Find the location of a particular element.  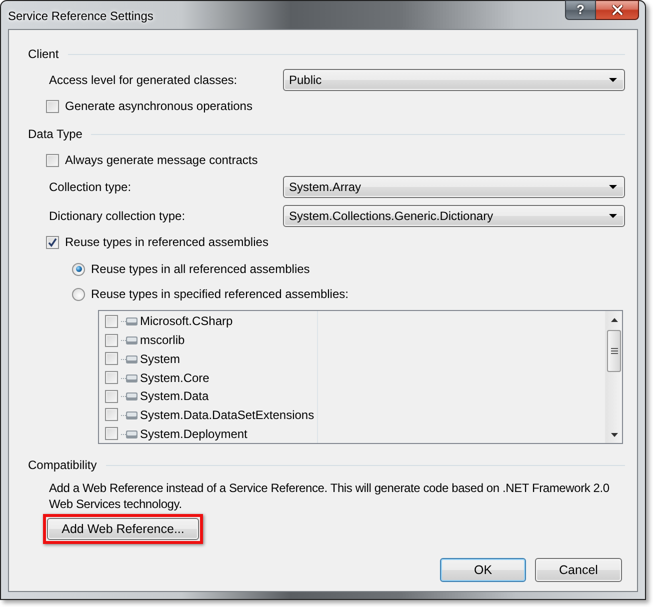

field-label: Access level for generated classes: is located at coordinates (143, 80).